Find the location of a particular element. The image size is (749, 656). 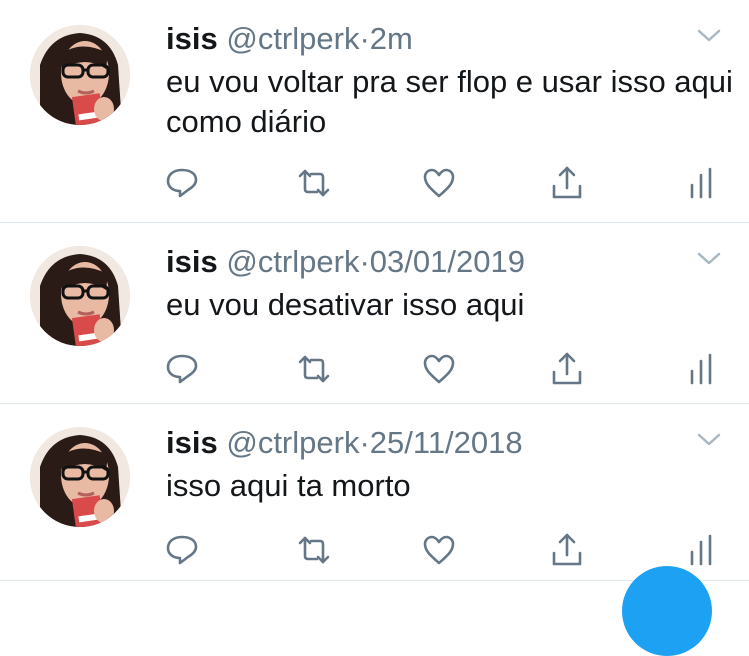

timestamp: 2m is located at coordinates (391, 38).